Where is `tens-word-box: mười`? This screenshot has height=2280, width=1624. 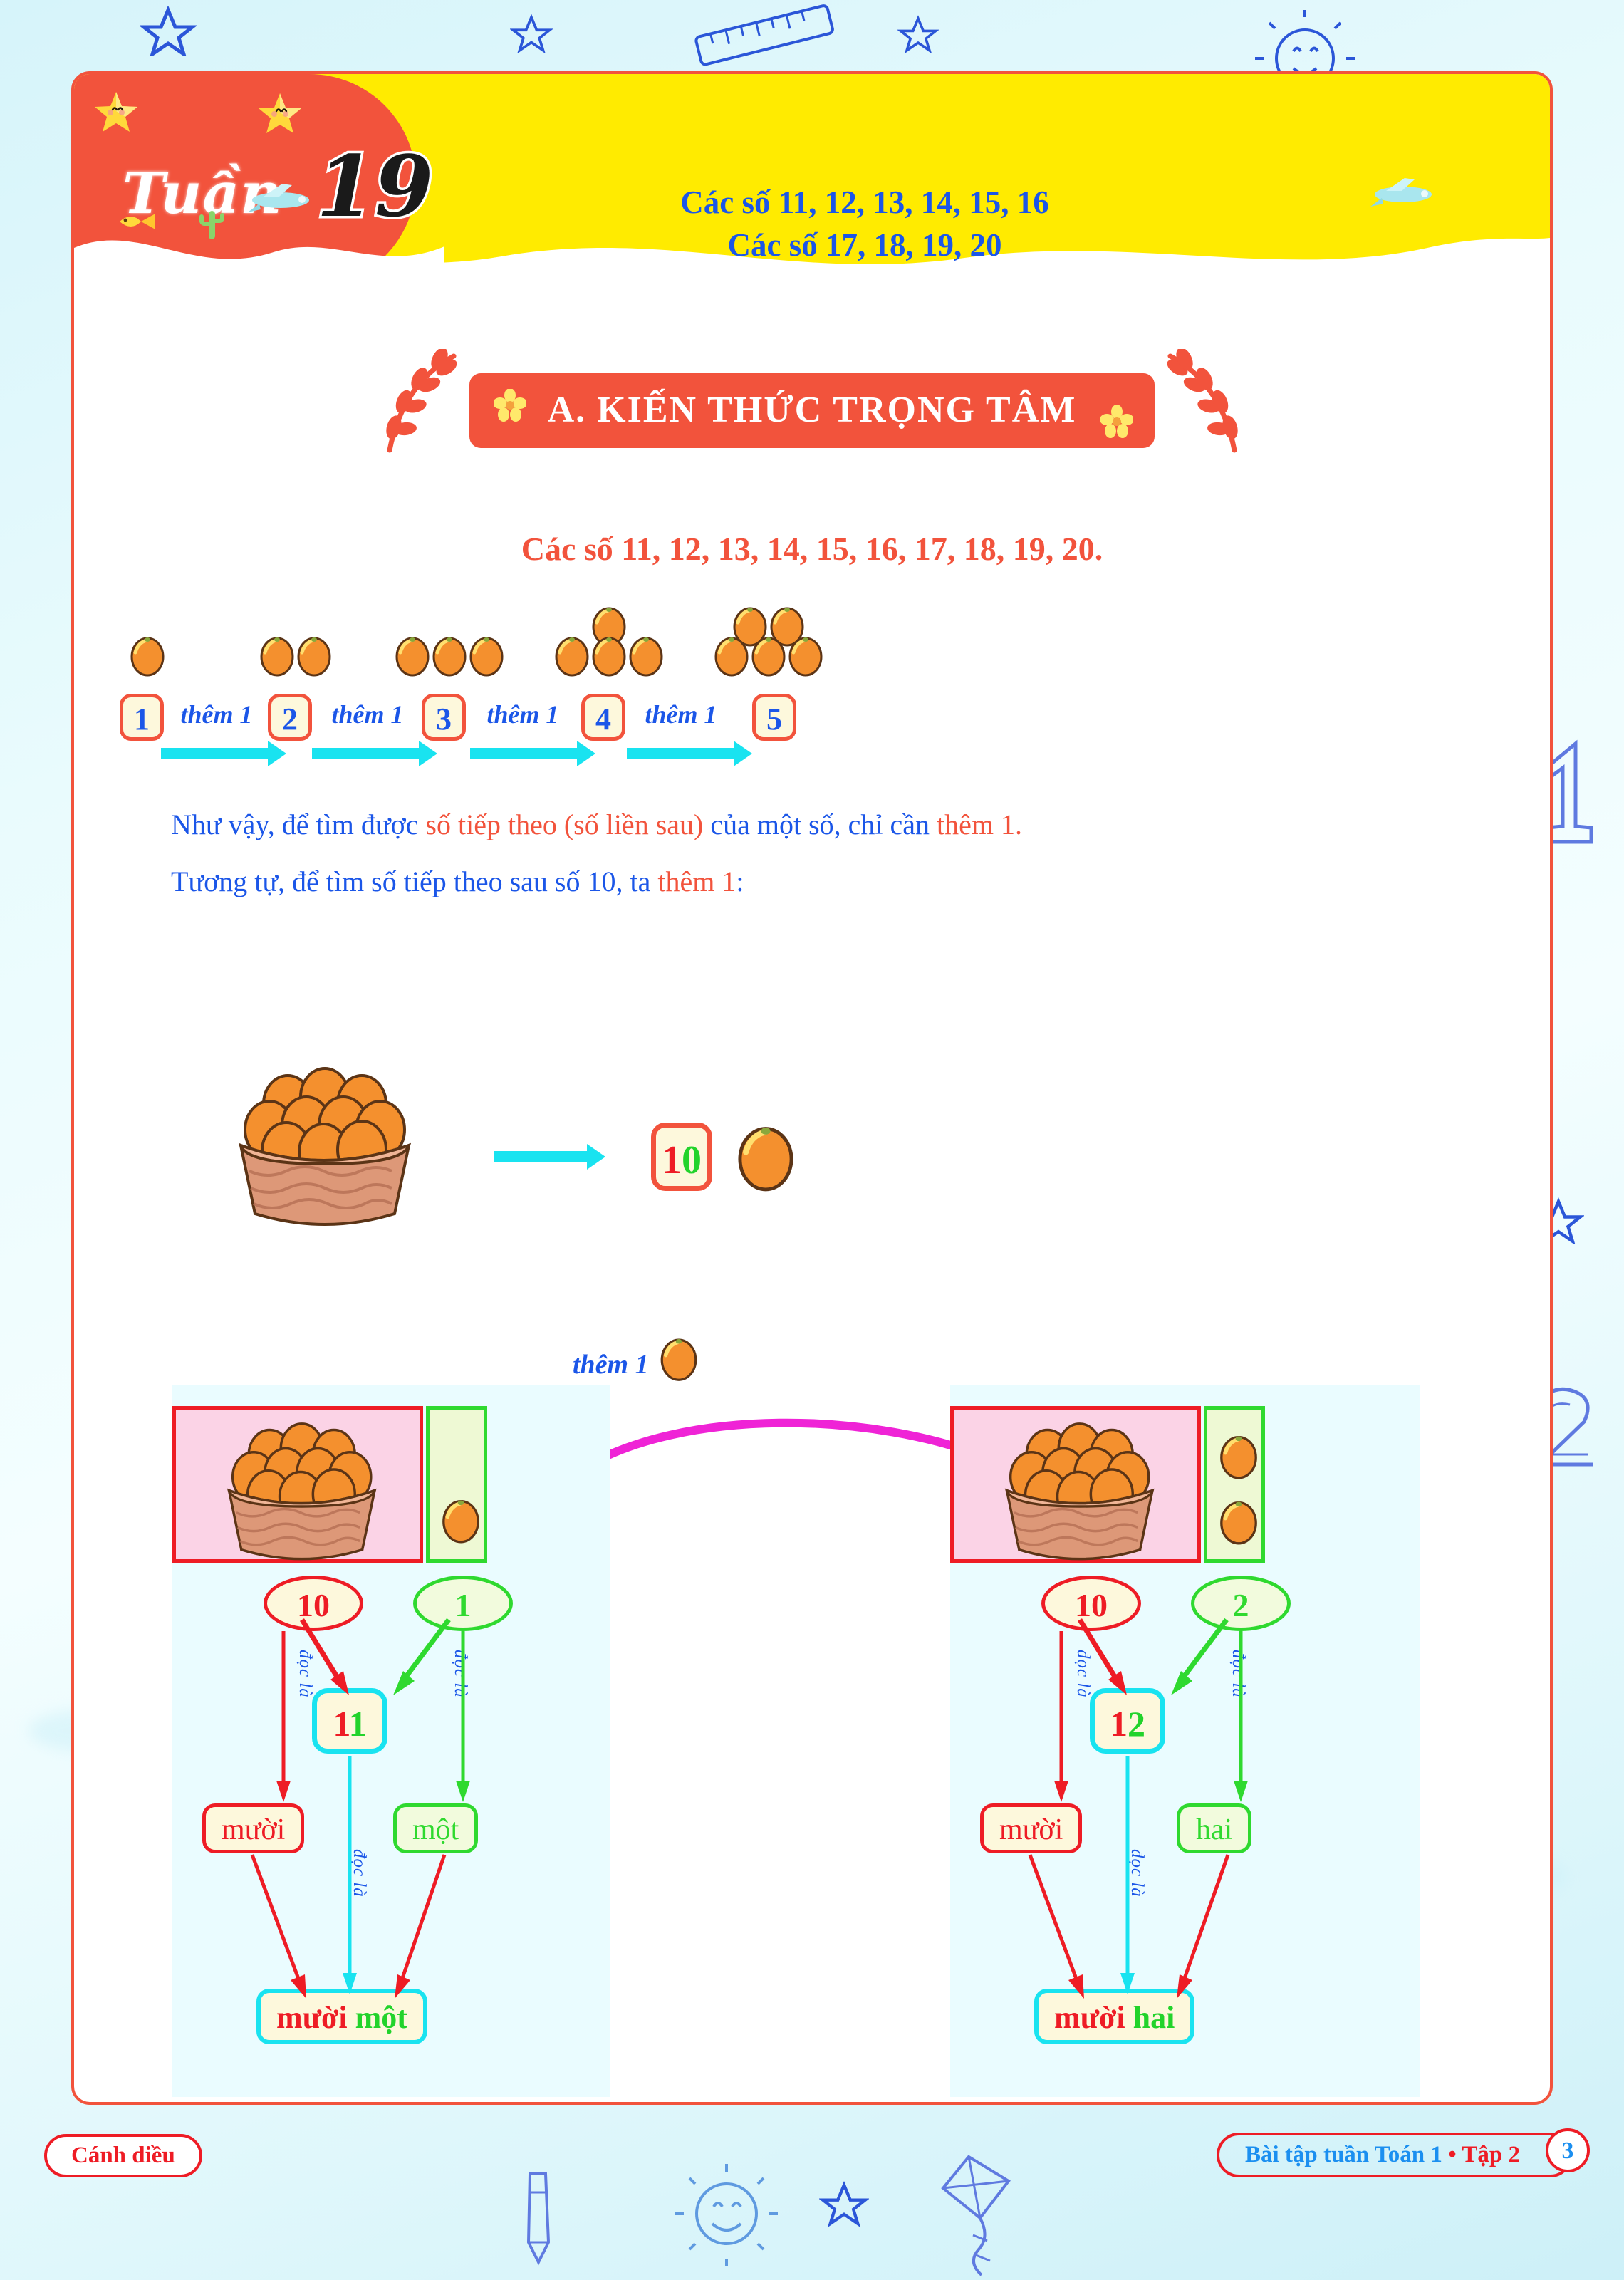 tens-word-box: mười is located at coordinates (253, 1828).